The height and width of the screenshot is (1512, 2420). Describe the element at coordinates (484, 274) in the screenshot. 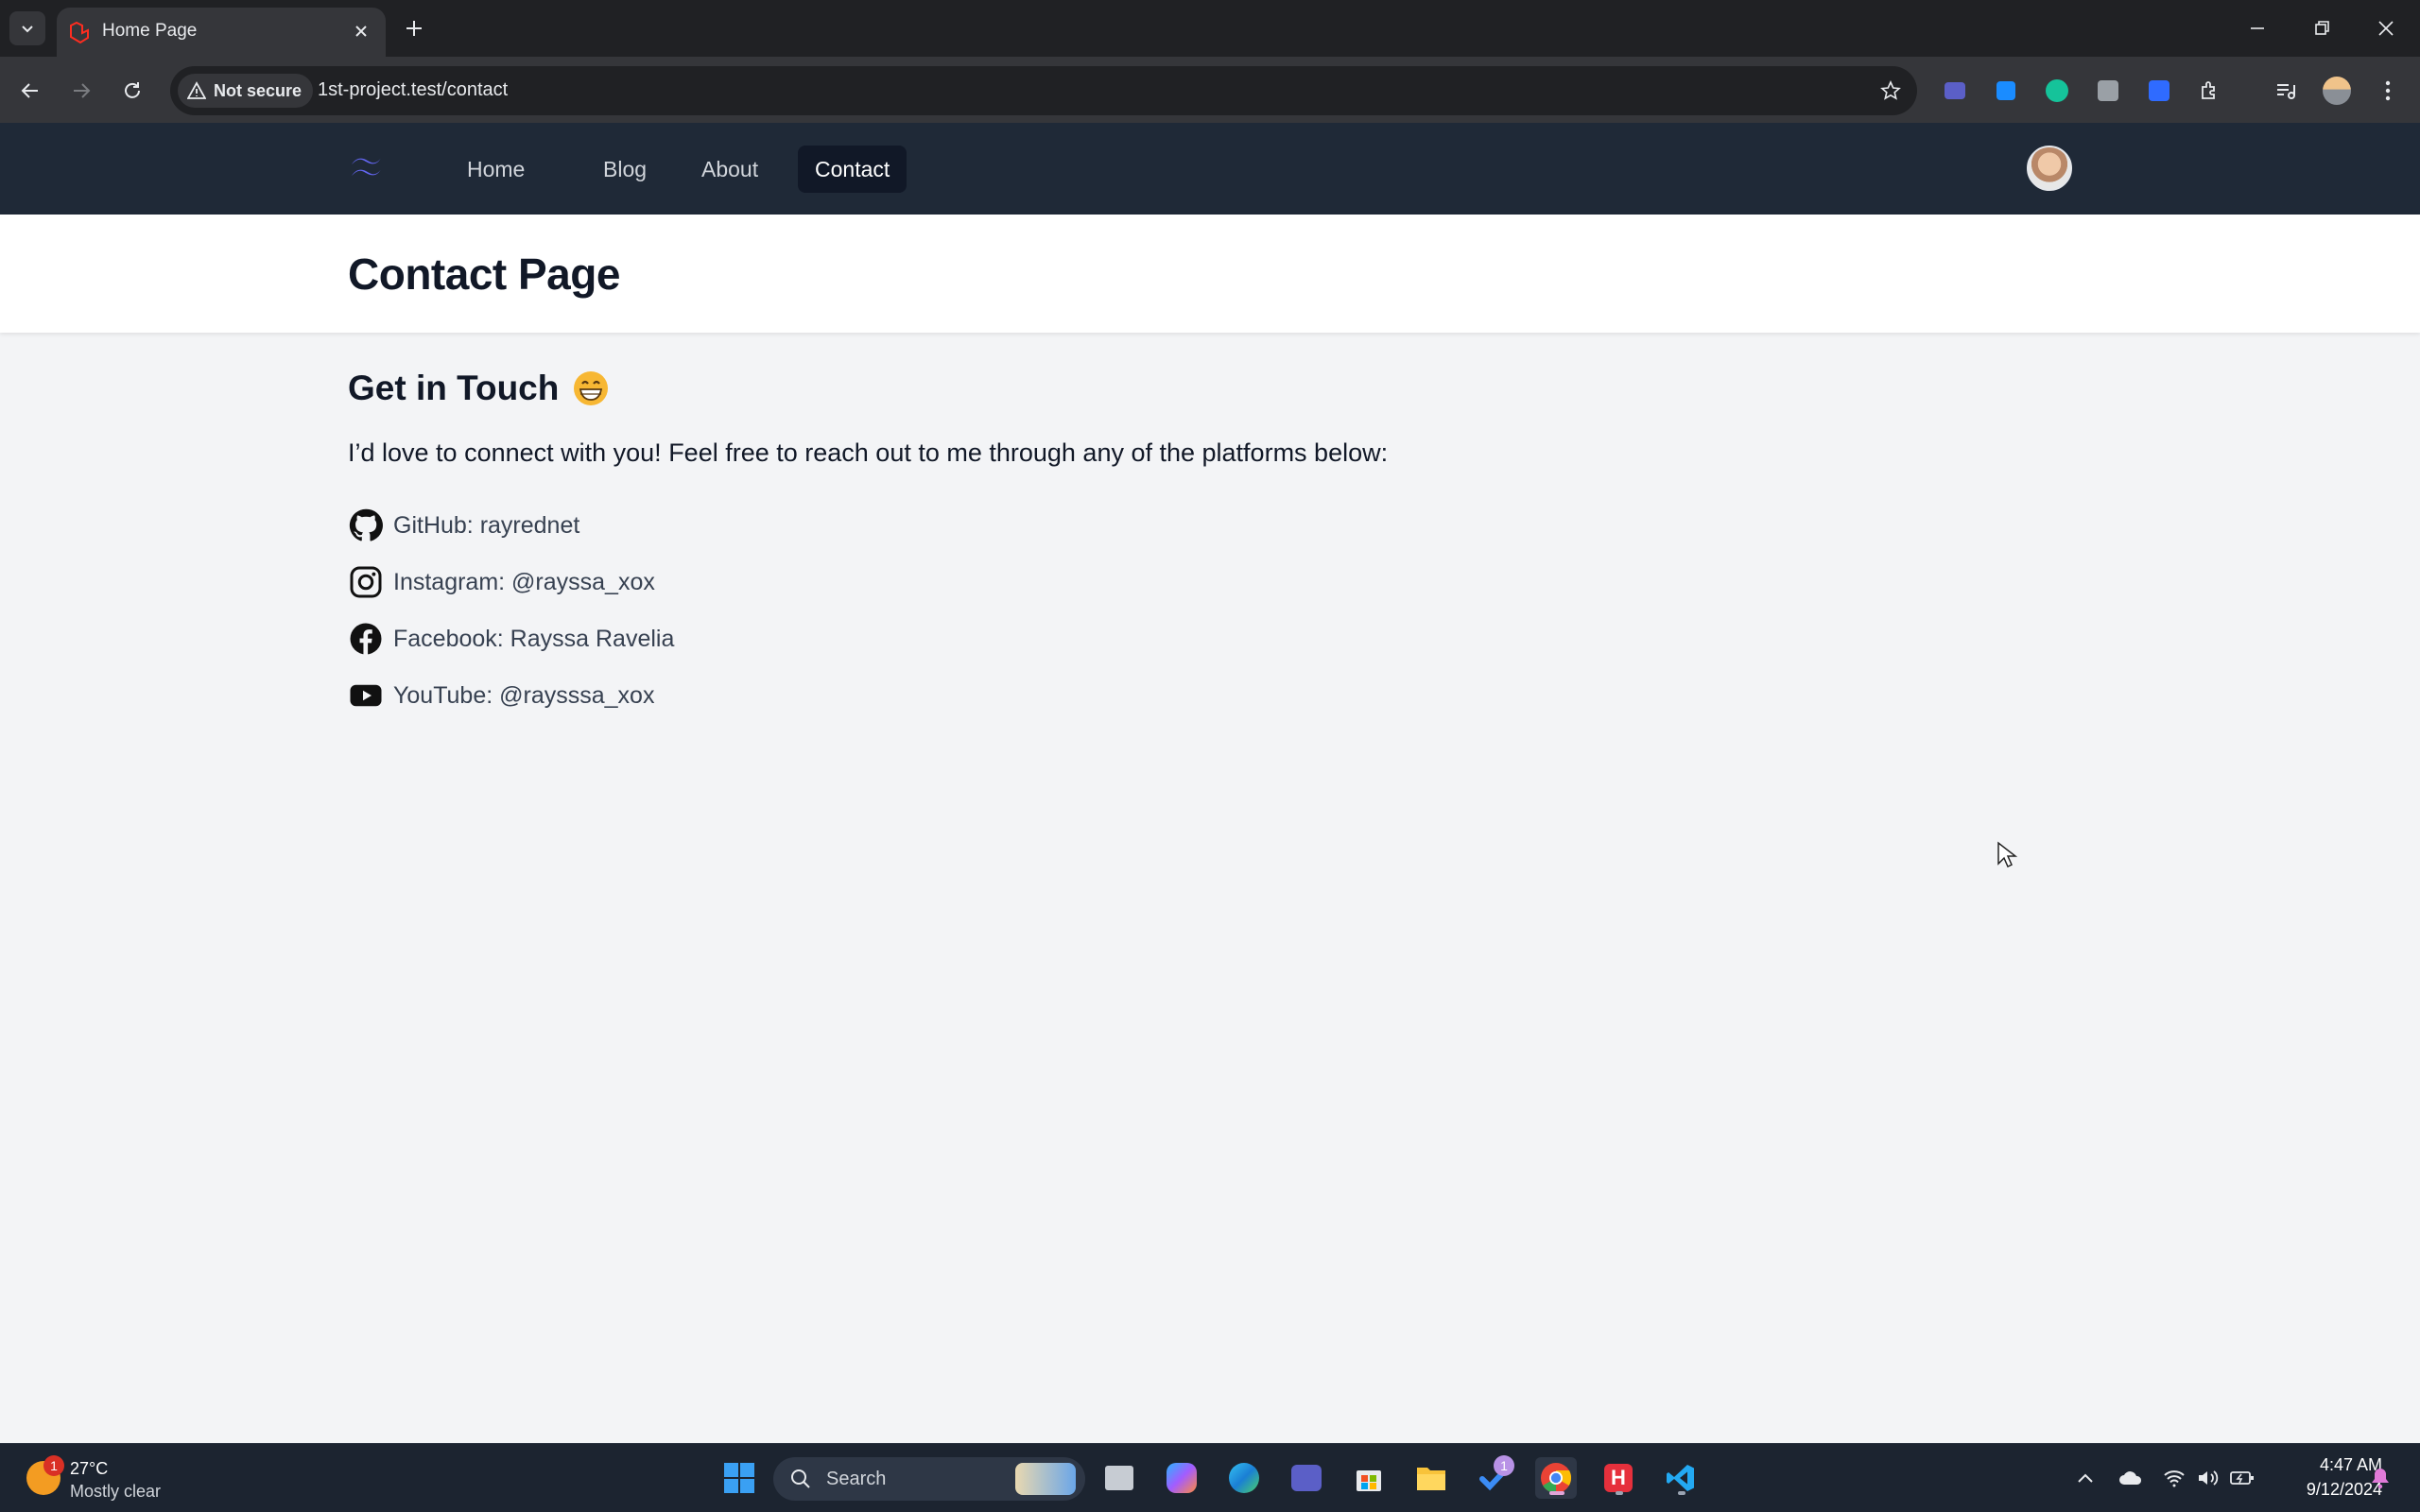

I see `page-title: Contact Page` at that location.